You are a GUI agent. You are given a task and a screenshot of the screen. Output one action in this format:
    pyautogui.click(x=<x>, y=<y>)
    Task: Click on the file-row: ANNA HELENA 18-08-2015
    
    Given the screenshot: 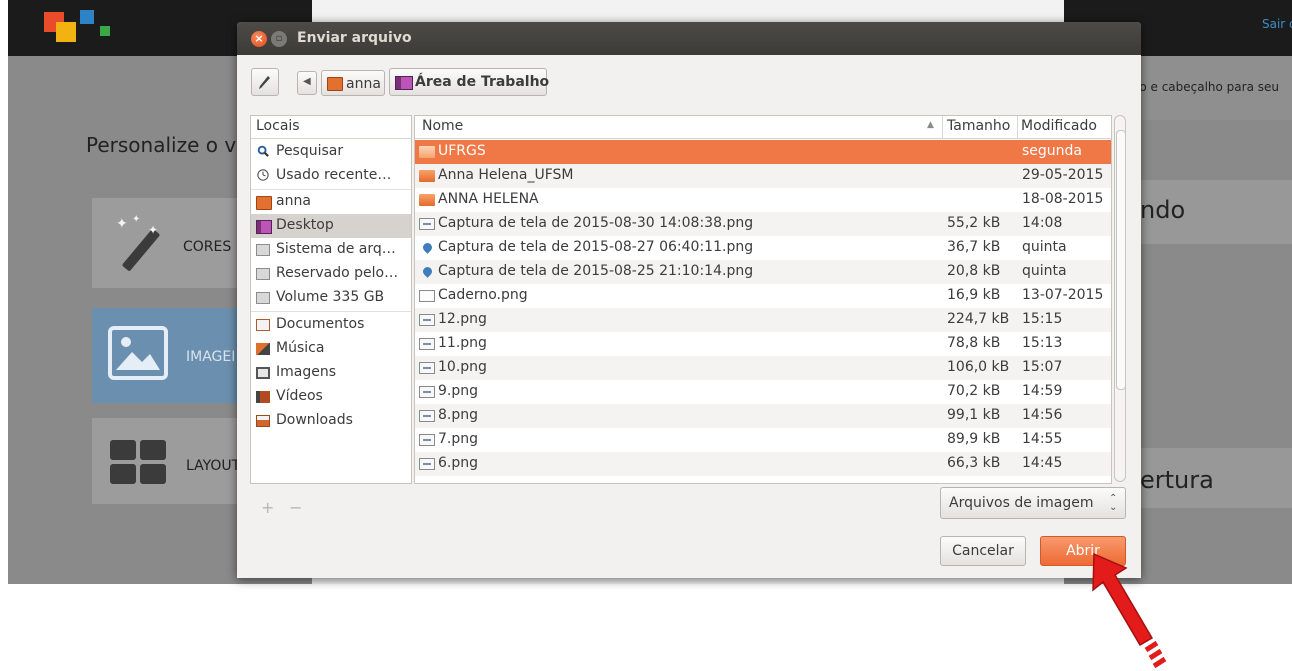 What is the action you would take?
    pyautogui.click(x=763, y=200)
    